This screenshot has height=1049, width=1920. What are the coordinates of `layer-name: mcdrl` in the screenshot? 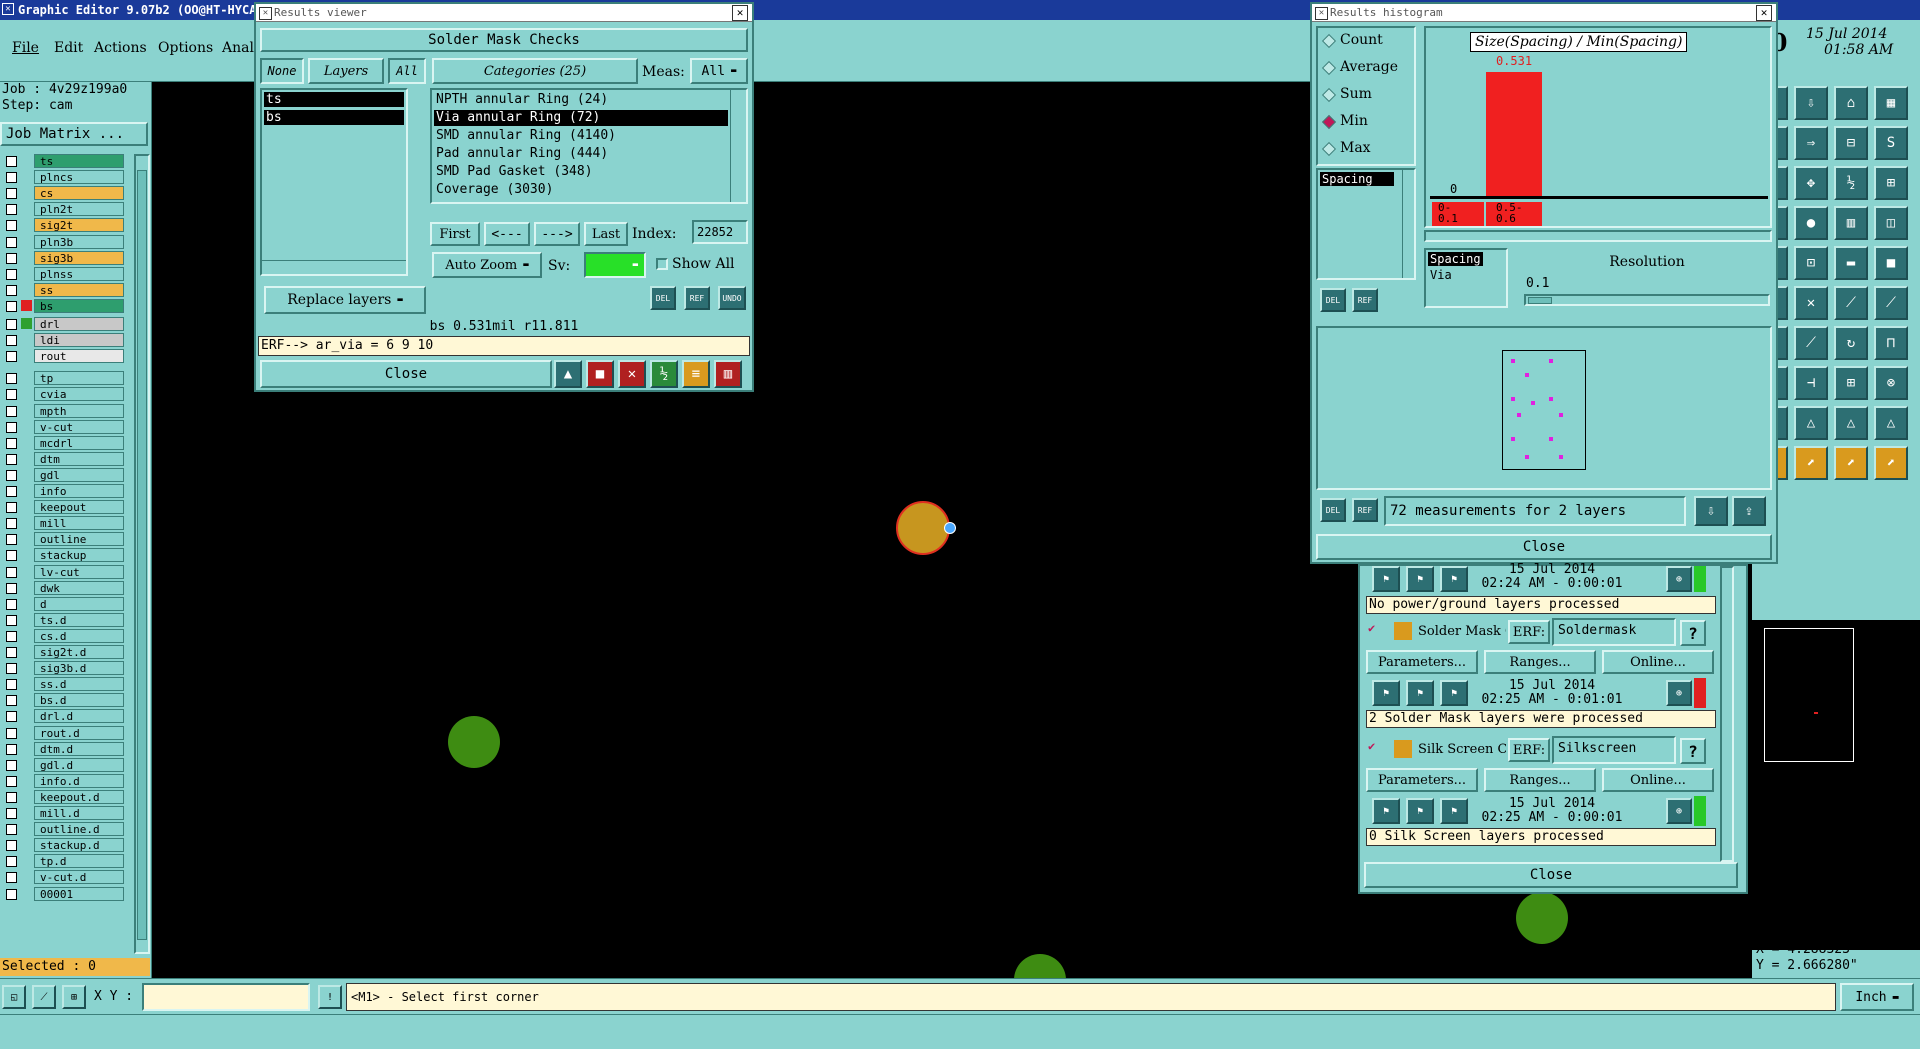 It's located at (79, 442).